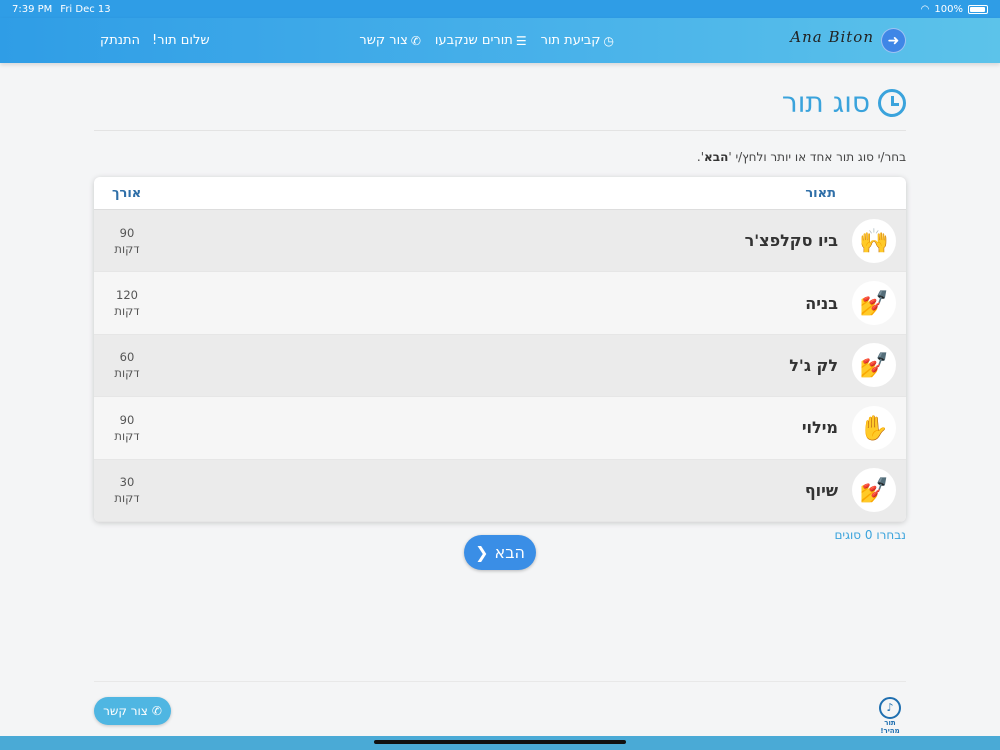  I want to click on footer-divider, so click(500, 681).